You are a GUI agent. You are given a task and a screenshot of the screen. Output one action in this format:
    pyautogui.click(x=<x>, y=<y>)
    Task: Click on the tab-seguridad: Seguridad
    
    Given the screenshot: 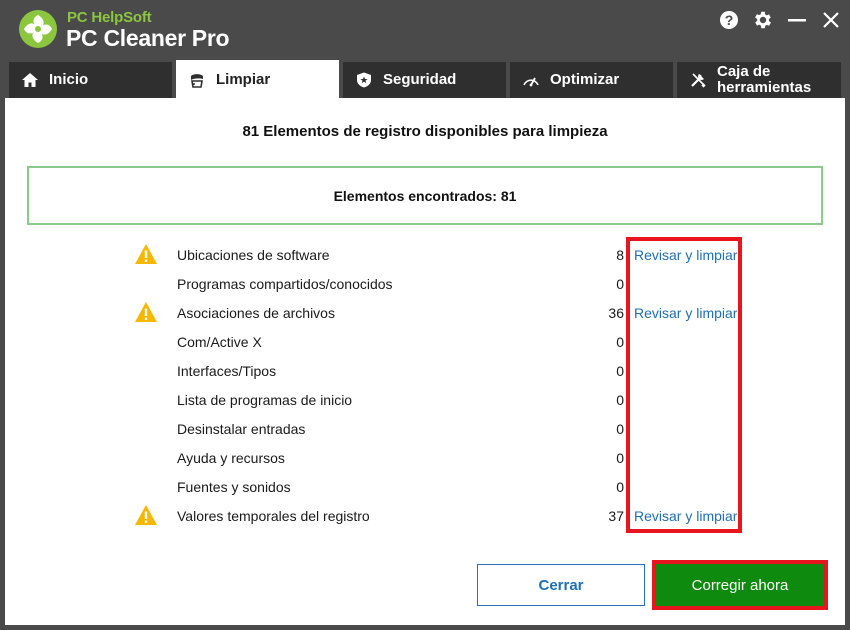 What is the action you would take?
    pyautogui.click(x=424, y=80)
    